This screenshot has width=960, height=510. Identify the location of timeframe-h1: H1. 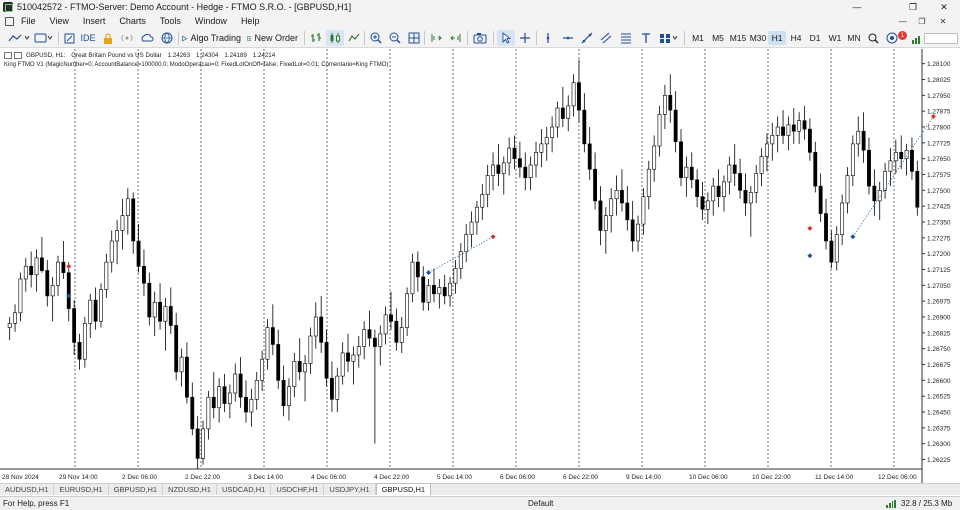
(777, 38).